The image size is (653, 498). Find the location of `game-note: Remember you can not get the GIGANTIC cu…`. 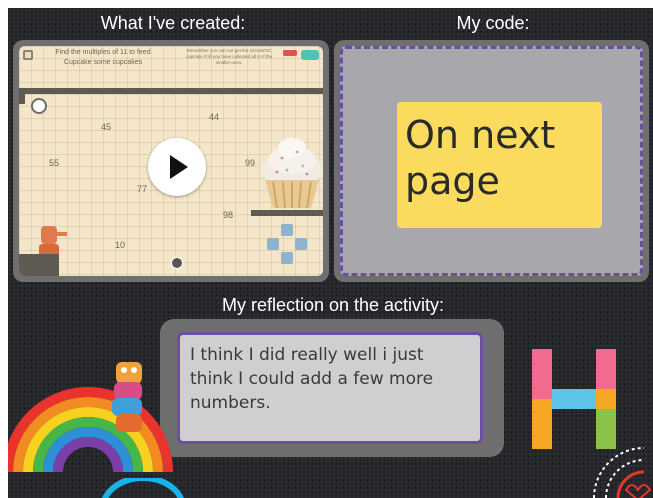

game-note: Remember you can not get the GIGANTIC cu… is located at coordinates (229, 56).